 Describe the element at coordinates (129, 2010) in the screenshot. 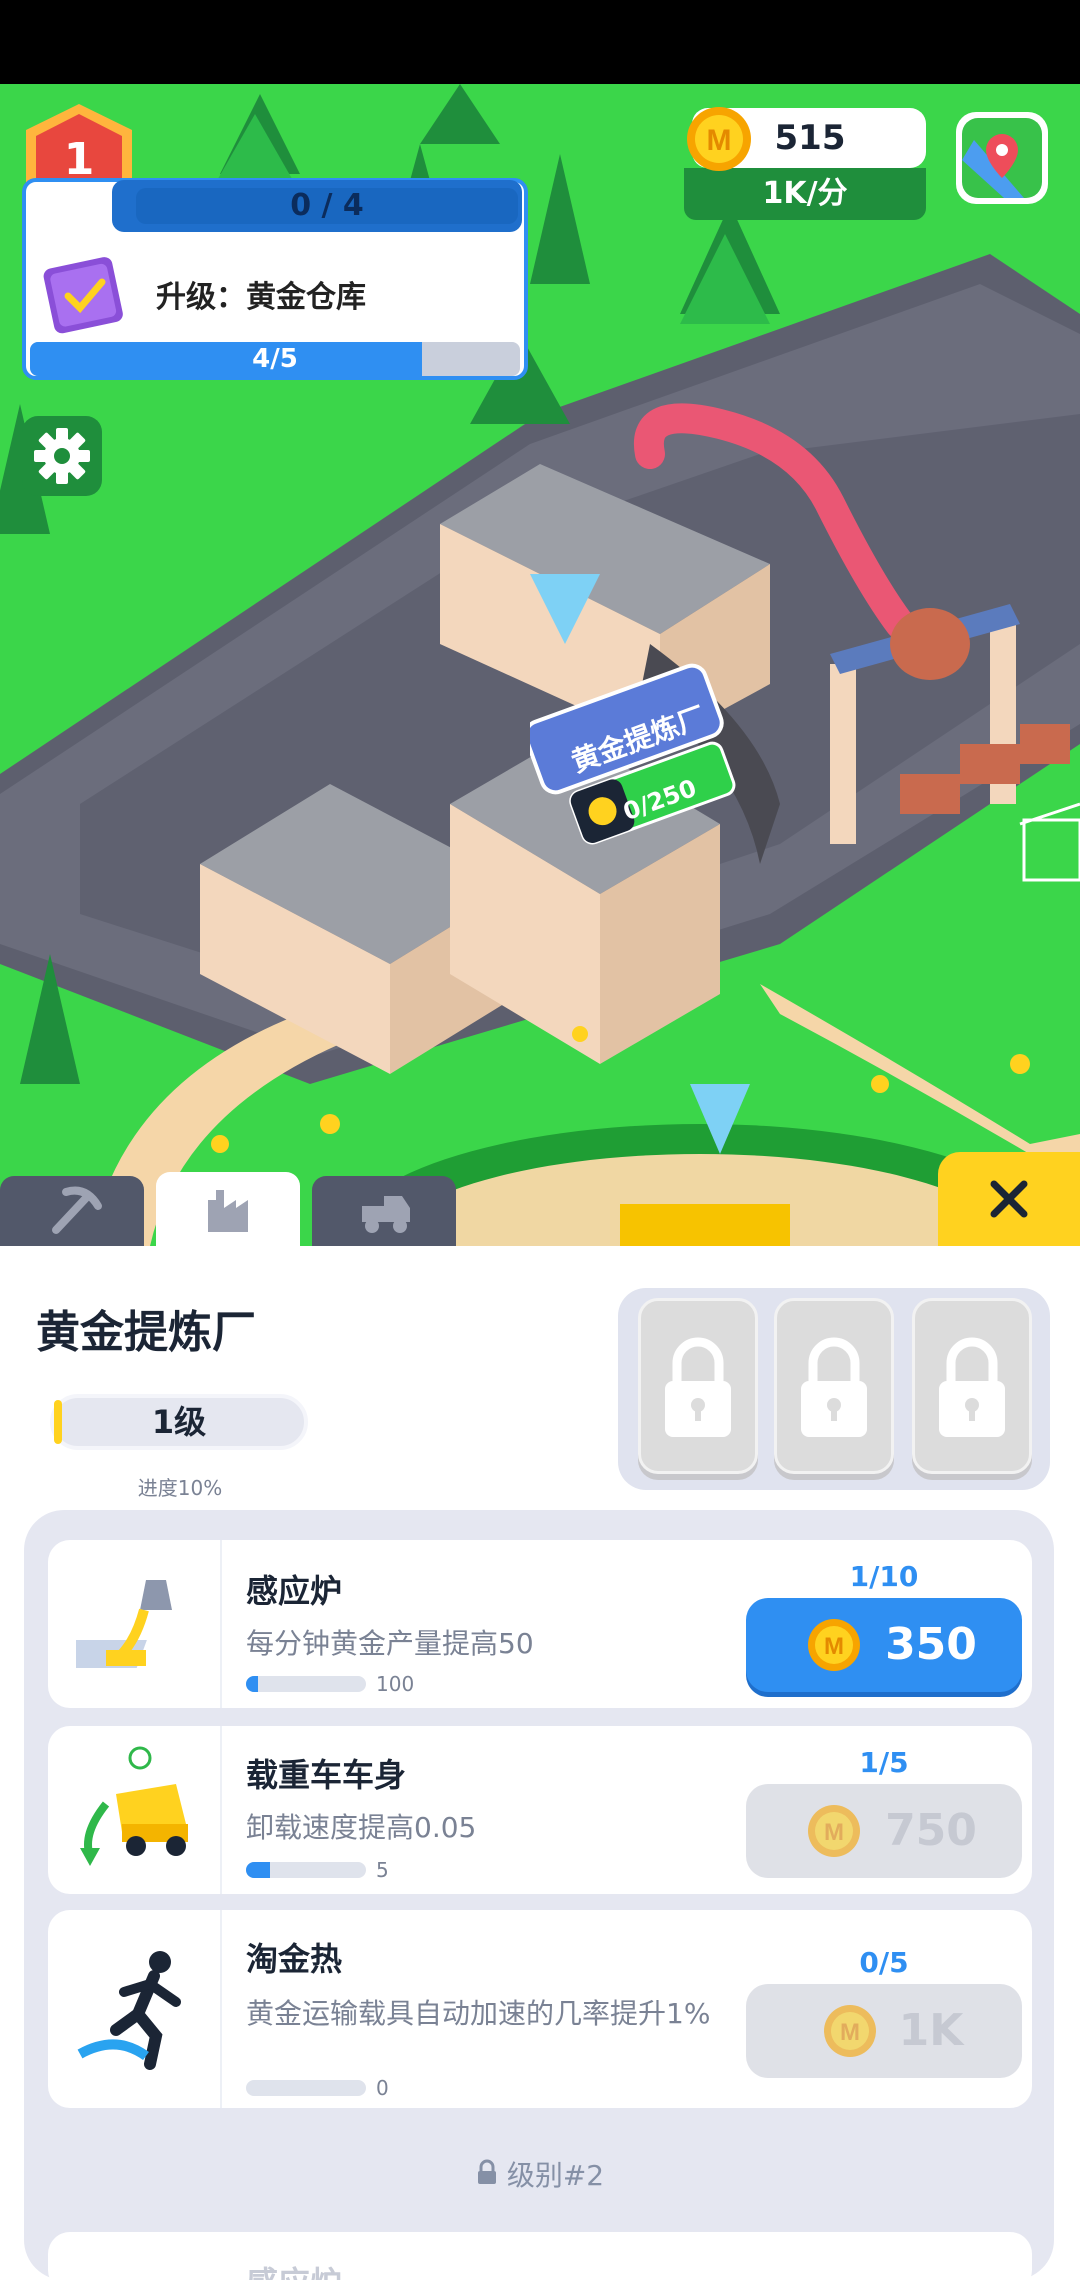

I see `running-man-icon` at that location.